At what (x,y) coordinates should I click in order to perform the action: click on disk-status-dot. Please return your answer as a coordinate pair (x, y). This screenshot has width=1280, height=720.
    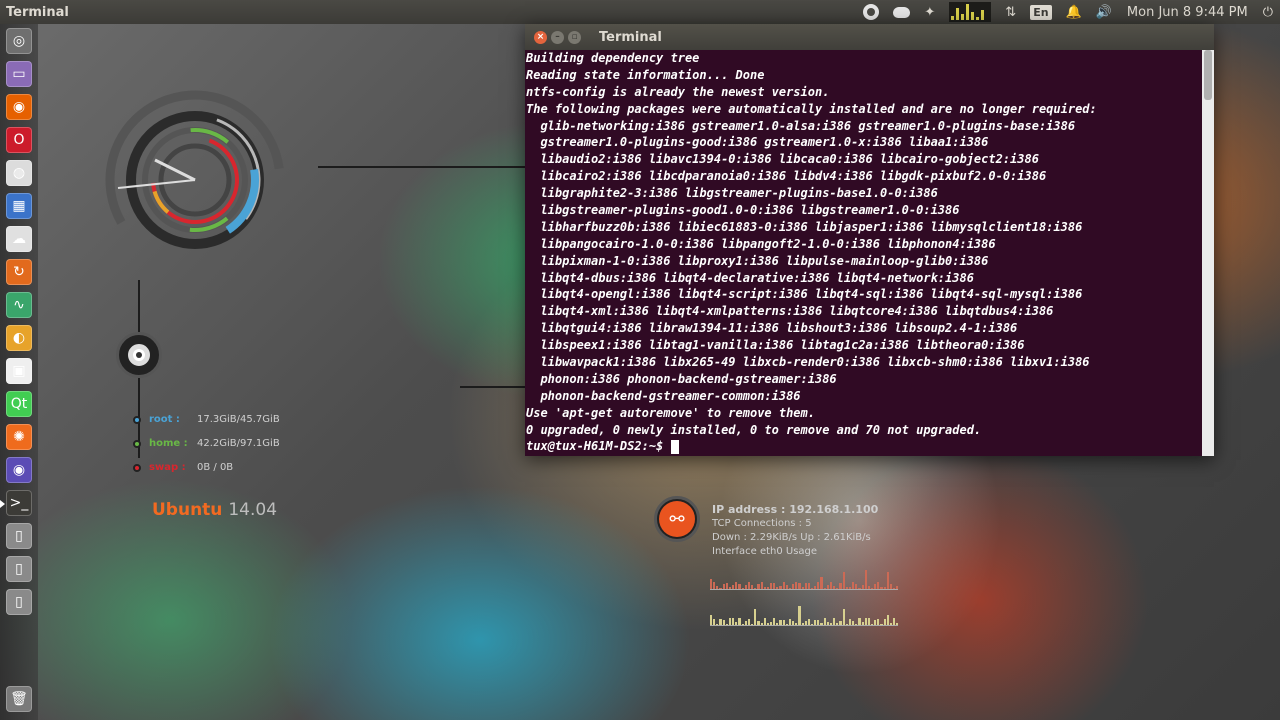
    Looking at the image, I should click on (137, 467).